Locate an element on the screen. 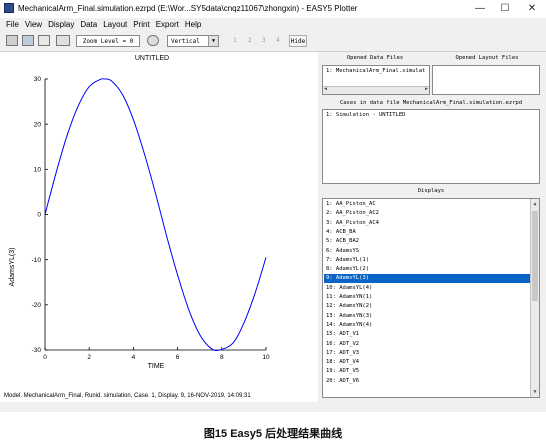 The width and height of the screenshot is (546, 445). y-tick-label: 10 is located at coordinates (38, 170).